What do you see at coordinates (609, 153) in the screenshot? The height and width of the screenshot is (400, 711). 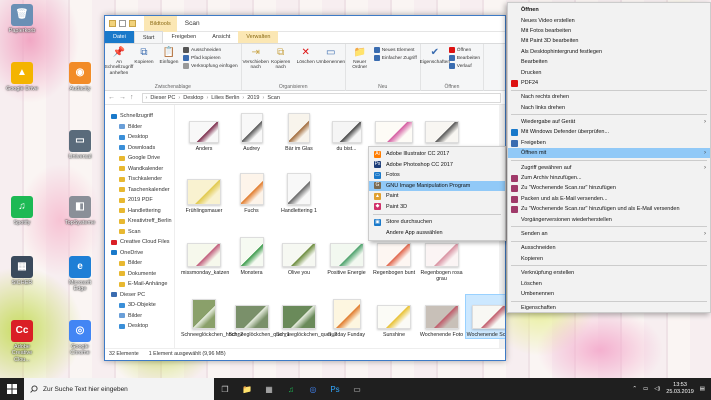 I see `context-menu-item: Öffnen mit ›` at bounding box center [609, 153].